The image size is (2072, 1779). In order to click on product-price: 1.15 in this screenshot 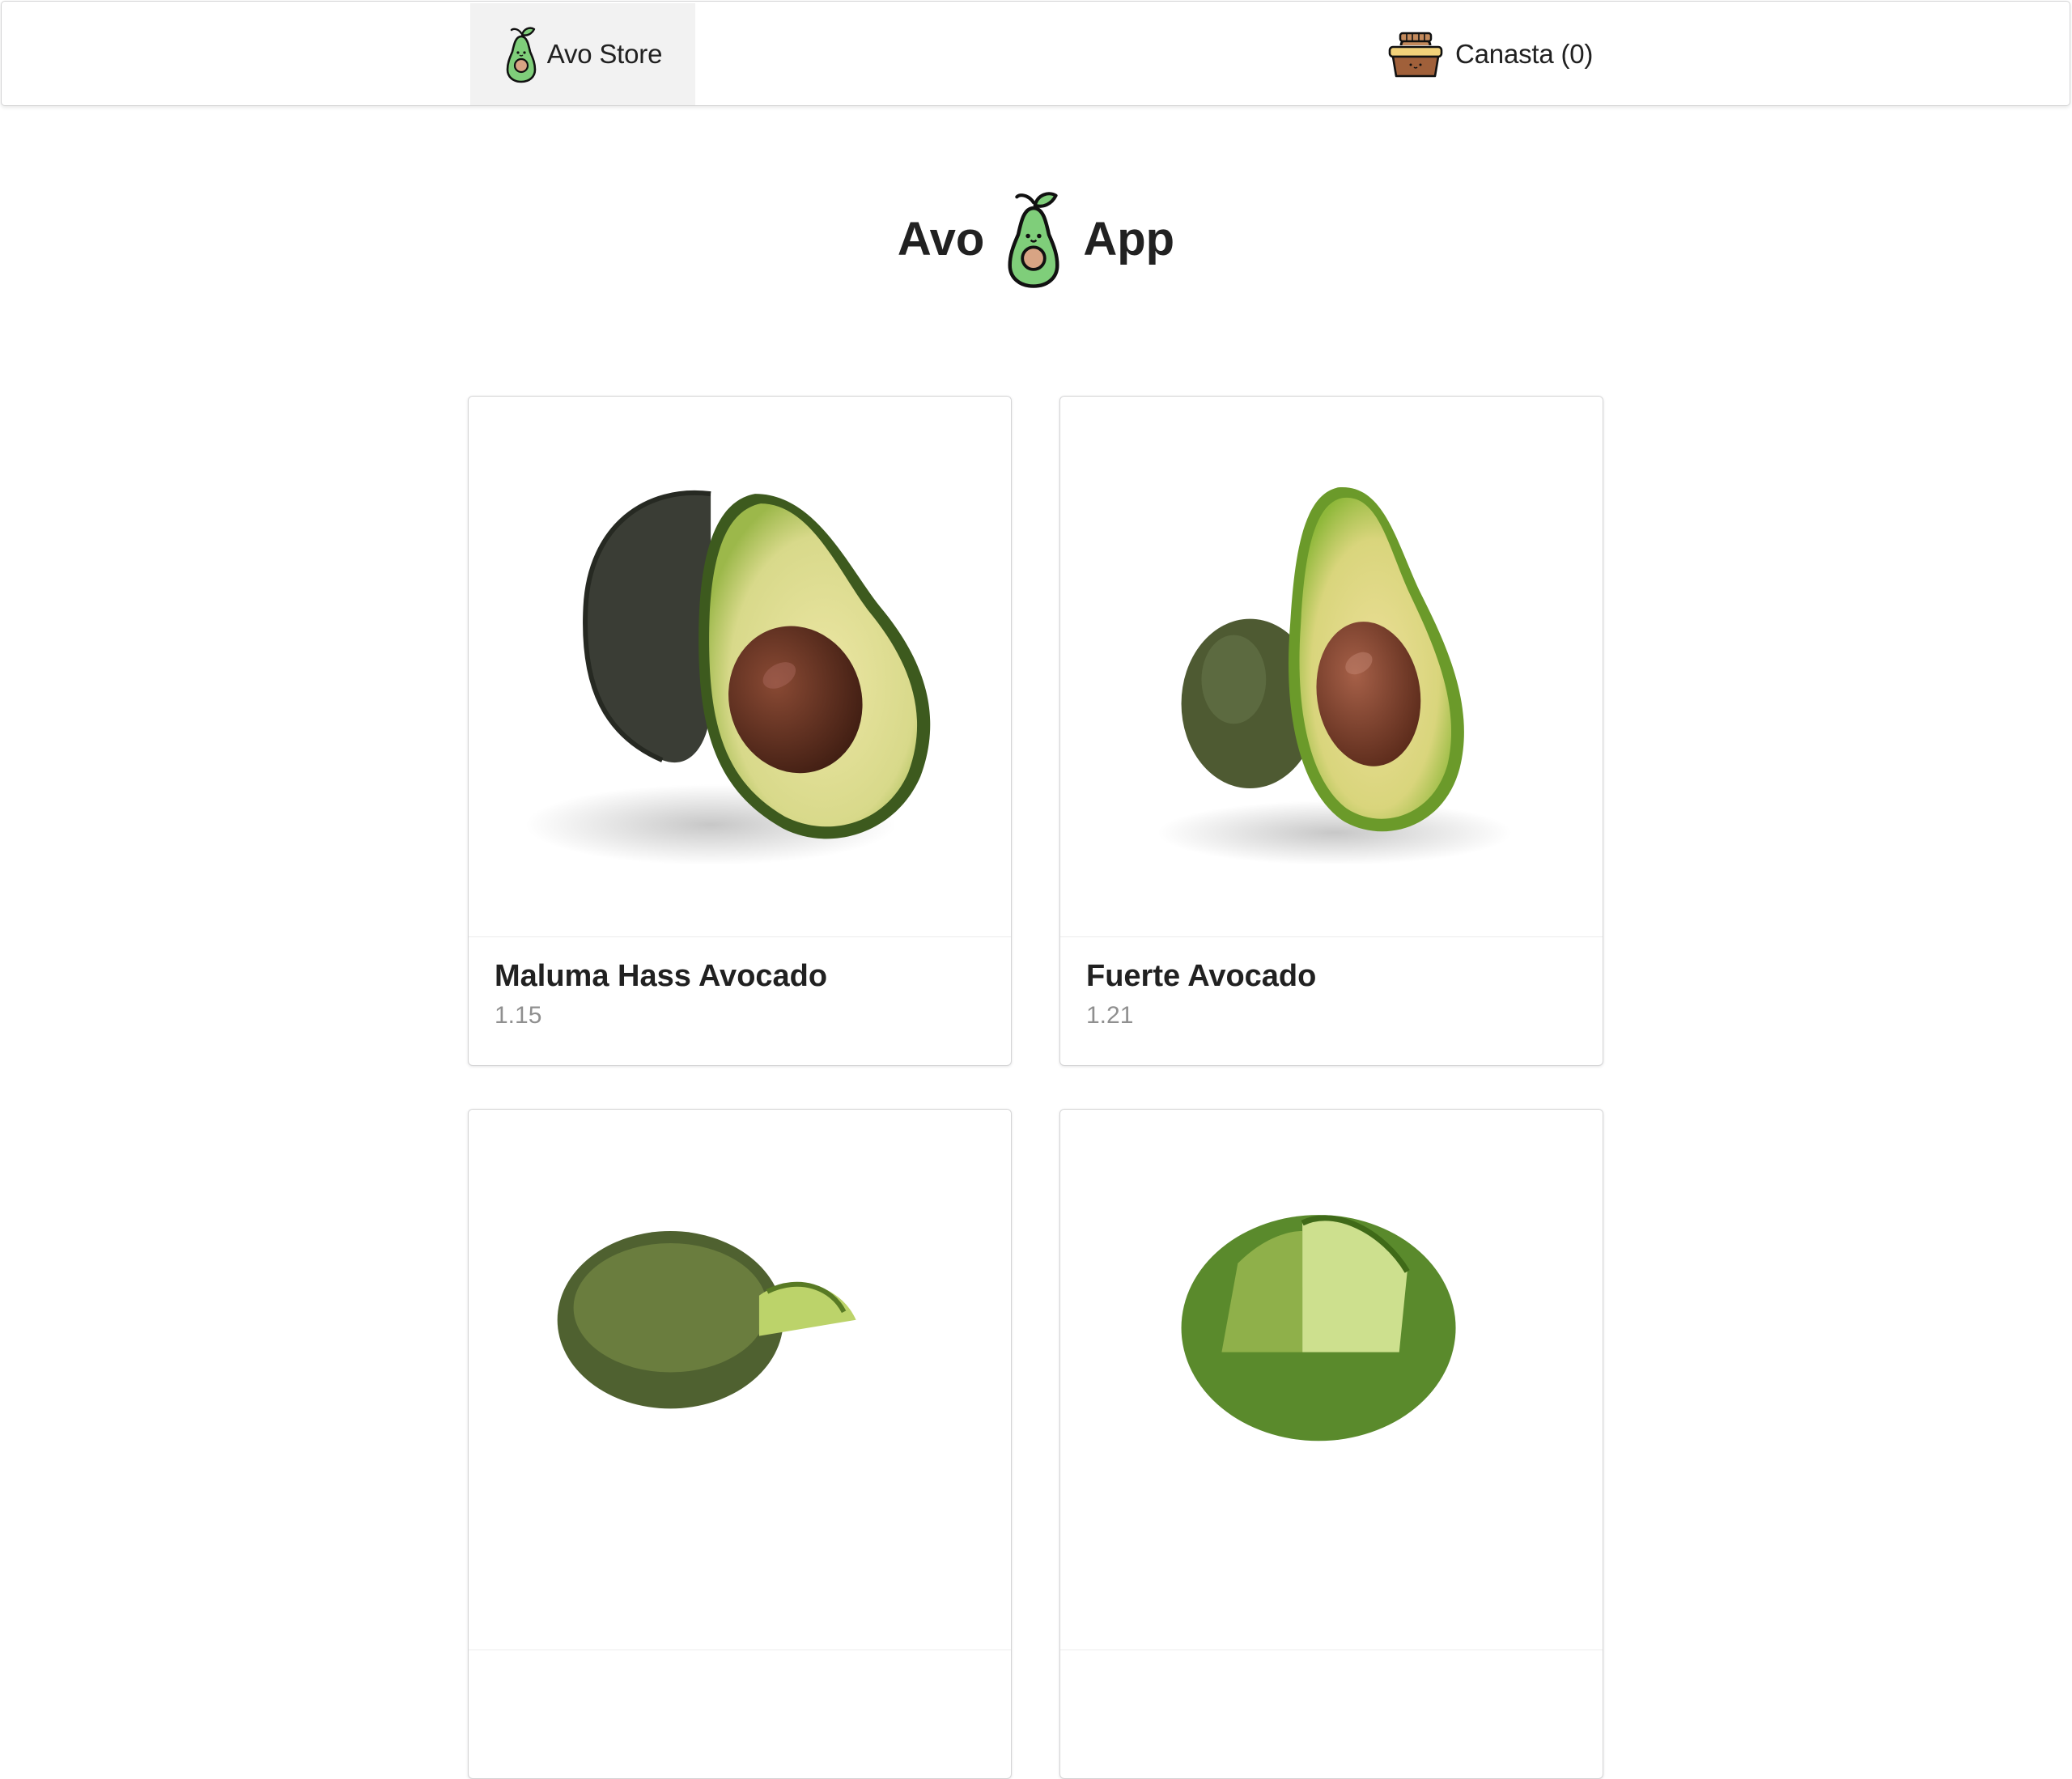, I will do `click(518, 1015)`.